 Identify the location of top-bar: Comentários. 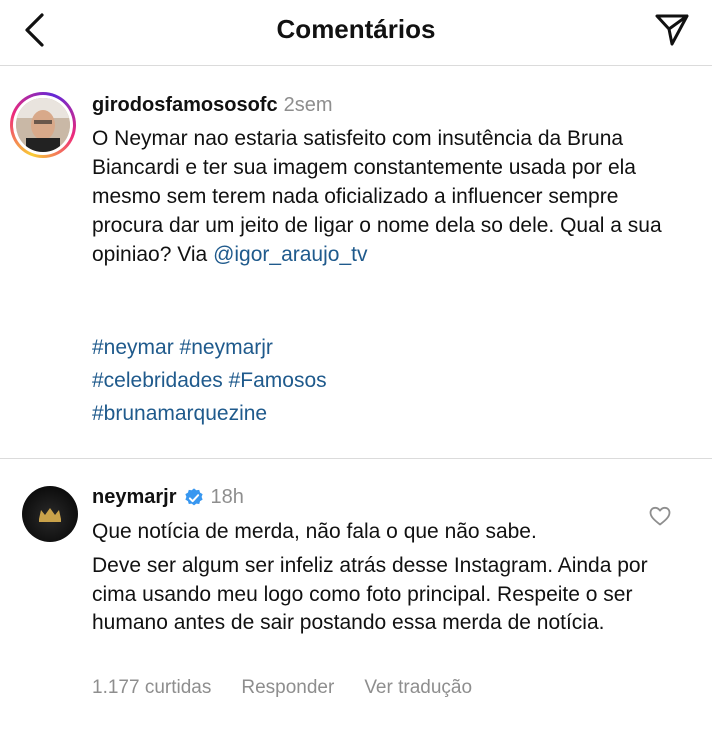
(356, 33).